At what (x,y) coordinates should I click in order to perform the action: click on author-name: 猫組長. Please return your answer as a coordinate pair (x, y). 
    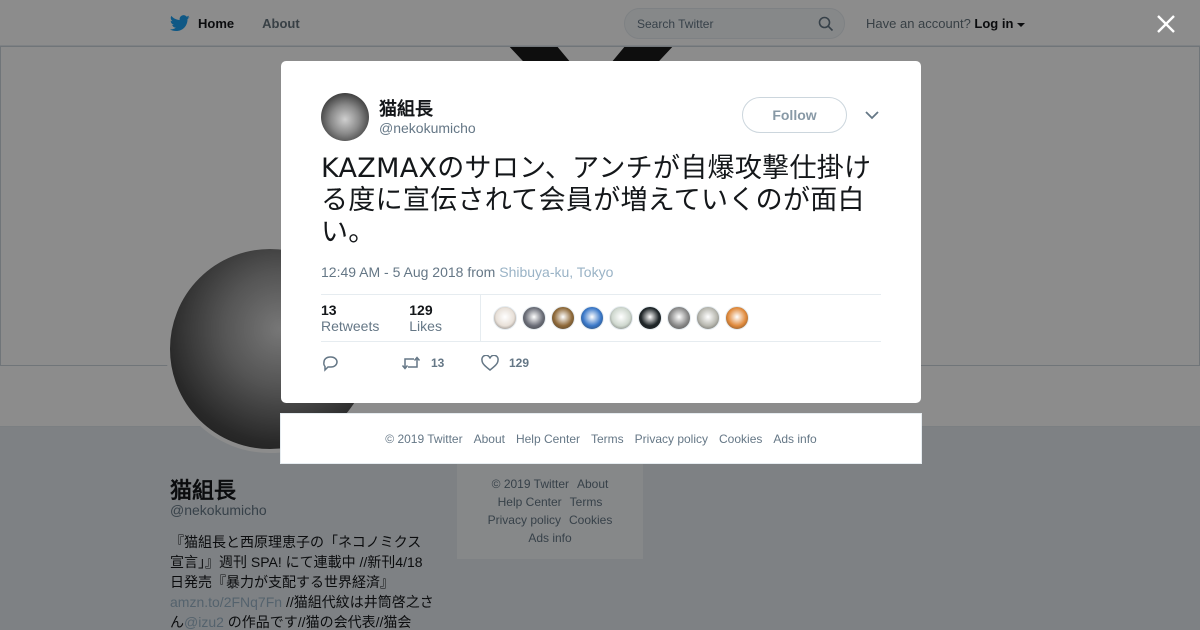
    Looking at the image, I should click on (406, 108).